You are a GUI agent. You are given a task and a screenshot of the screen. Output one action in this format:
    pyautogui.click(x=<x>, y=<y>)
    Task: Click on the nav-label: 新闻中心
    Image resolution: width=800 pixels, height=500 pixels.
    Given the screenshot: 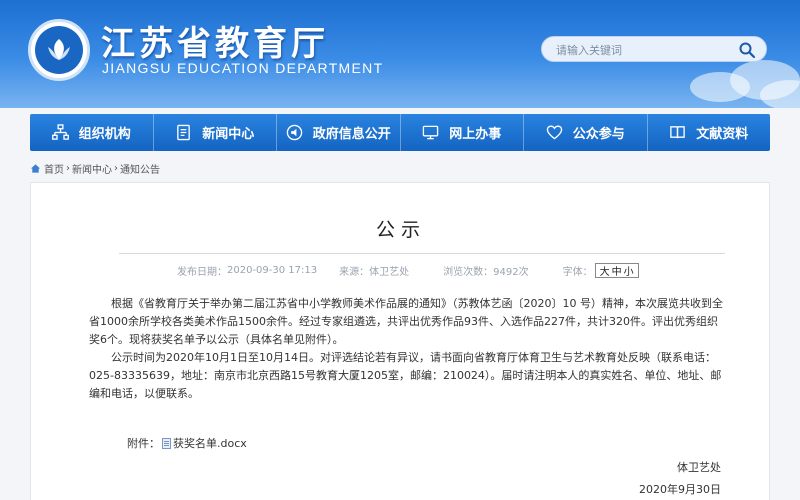 What is the action you would take?
    pyautogui.click(x=228, y=134)
    